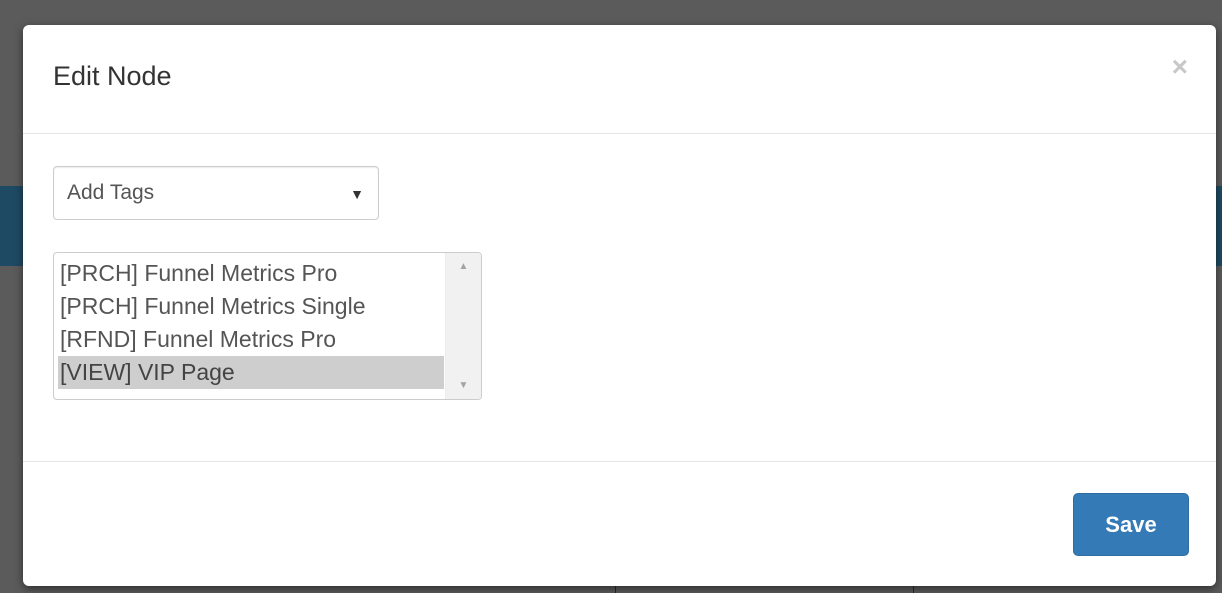 Image resolution: width=1222 pixels, height=593 pixels. What do you see at coordinates (251, 306) in the screenshot?
I see `list-item: [PRCH] Funnel Metrics Single` at bounding box center [251, 306].